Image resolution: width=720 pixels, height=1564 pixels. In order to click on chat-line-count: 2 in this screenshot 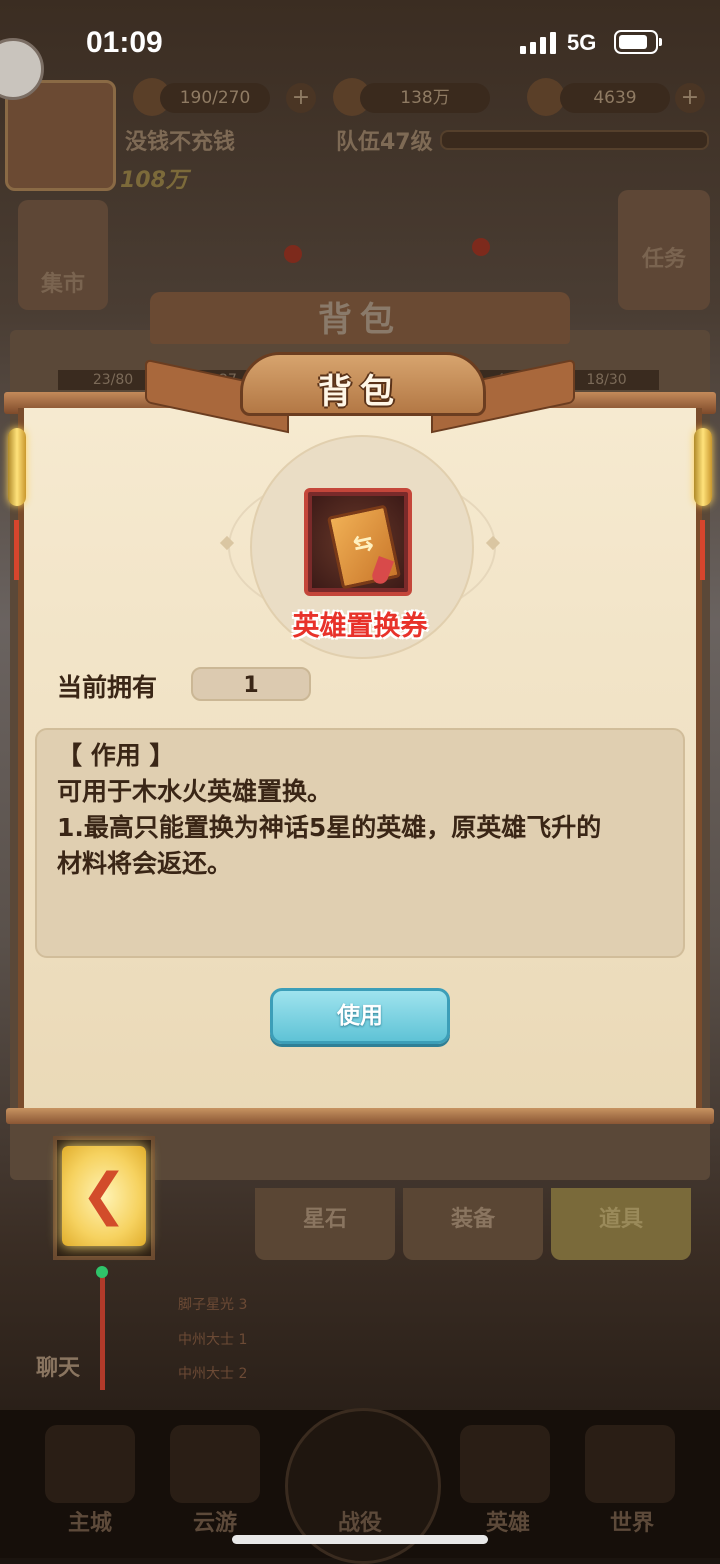, I will do `click(243, 1374)`.